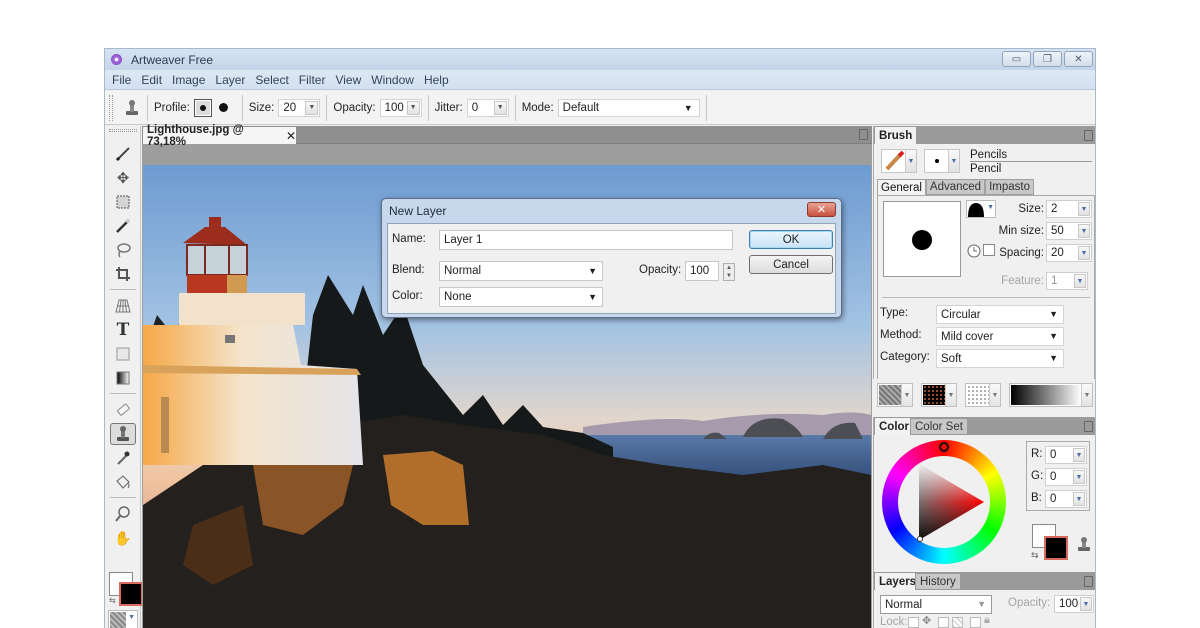 This screenshot has height=628, width=1200. Describe the element at coordinates (121, 80) in the screenshot. I see `menu-file: File` at that location.